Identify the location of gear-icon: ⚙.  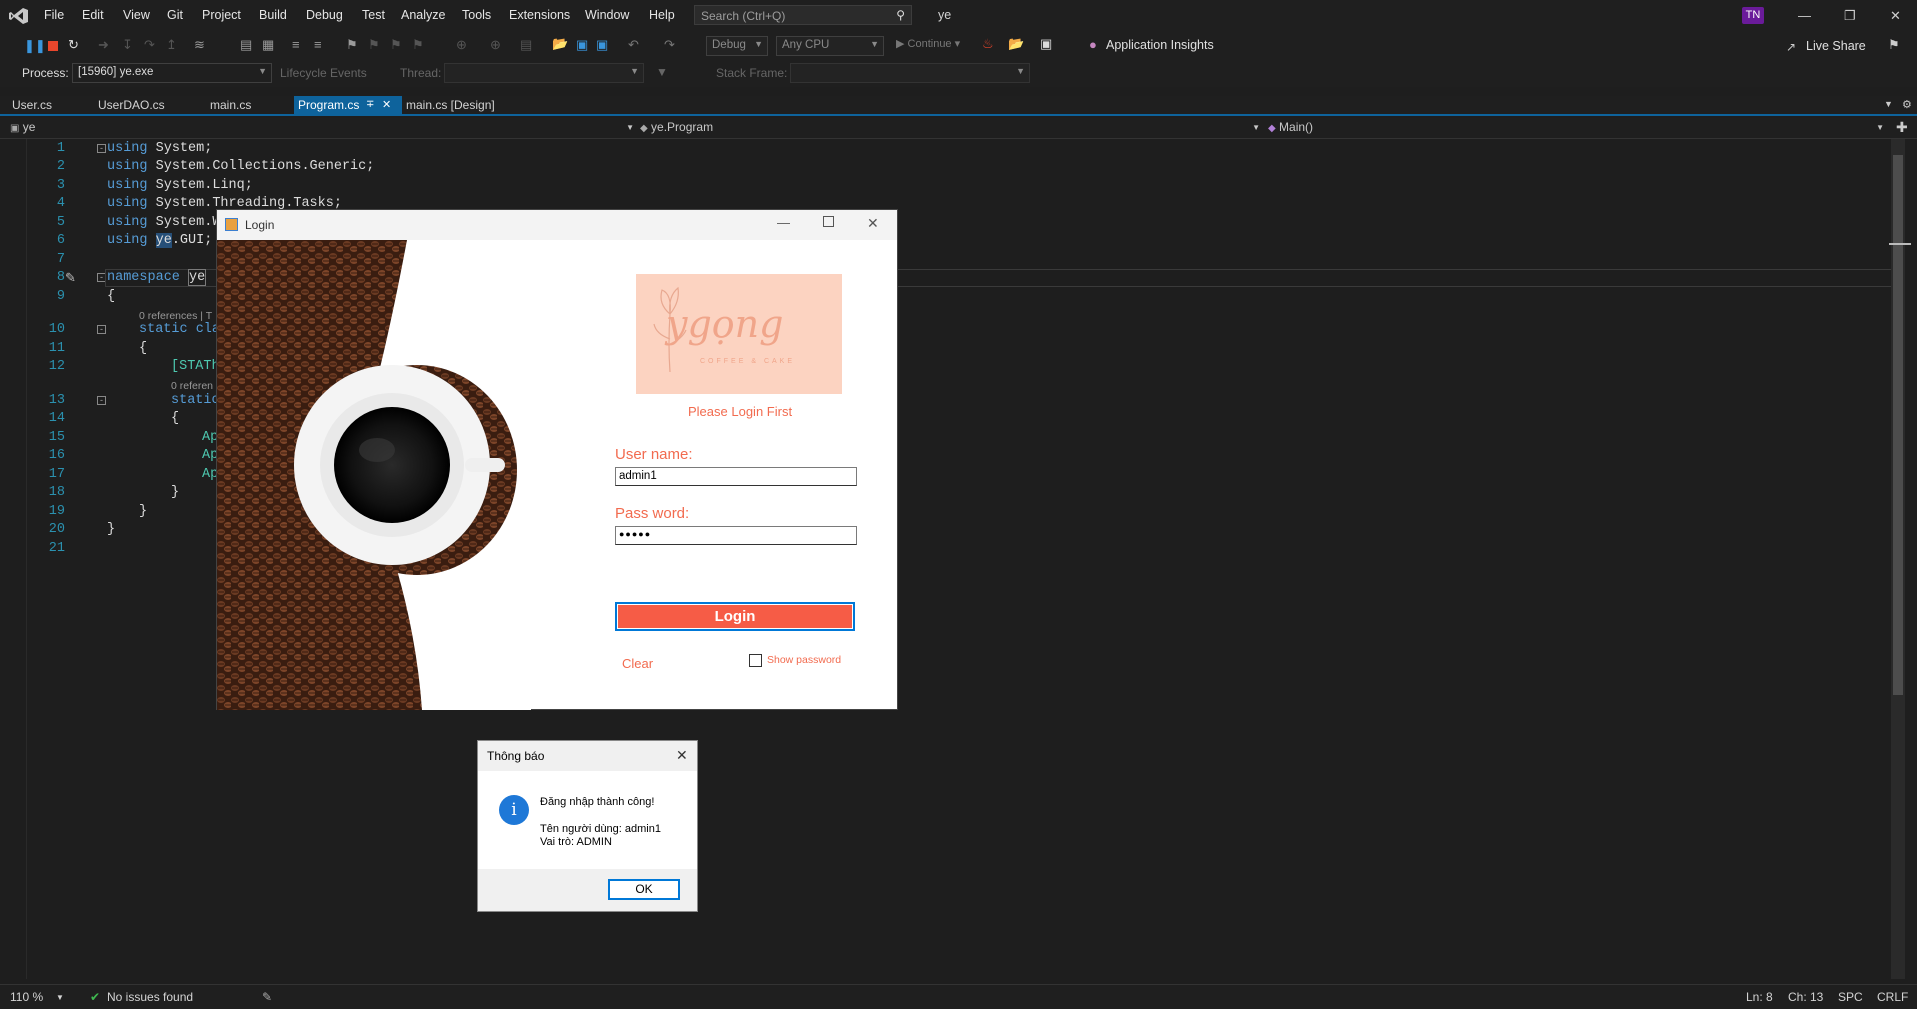
(1907, 104).